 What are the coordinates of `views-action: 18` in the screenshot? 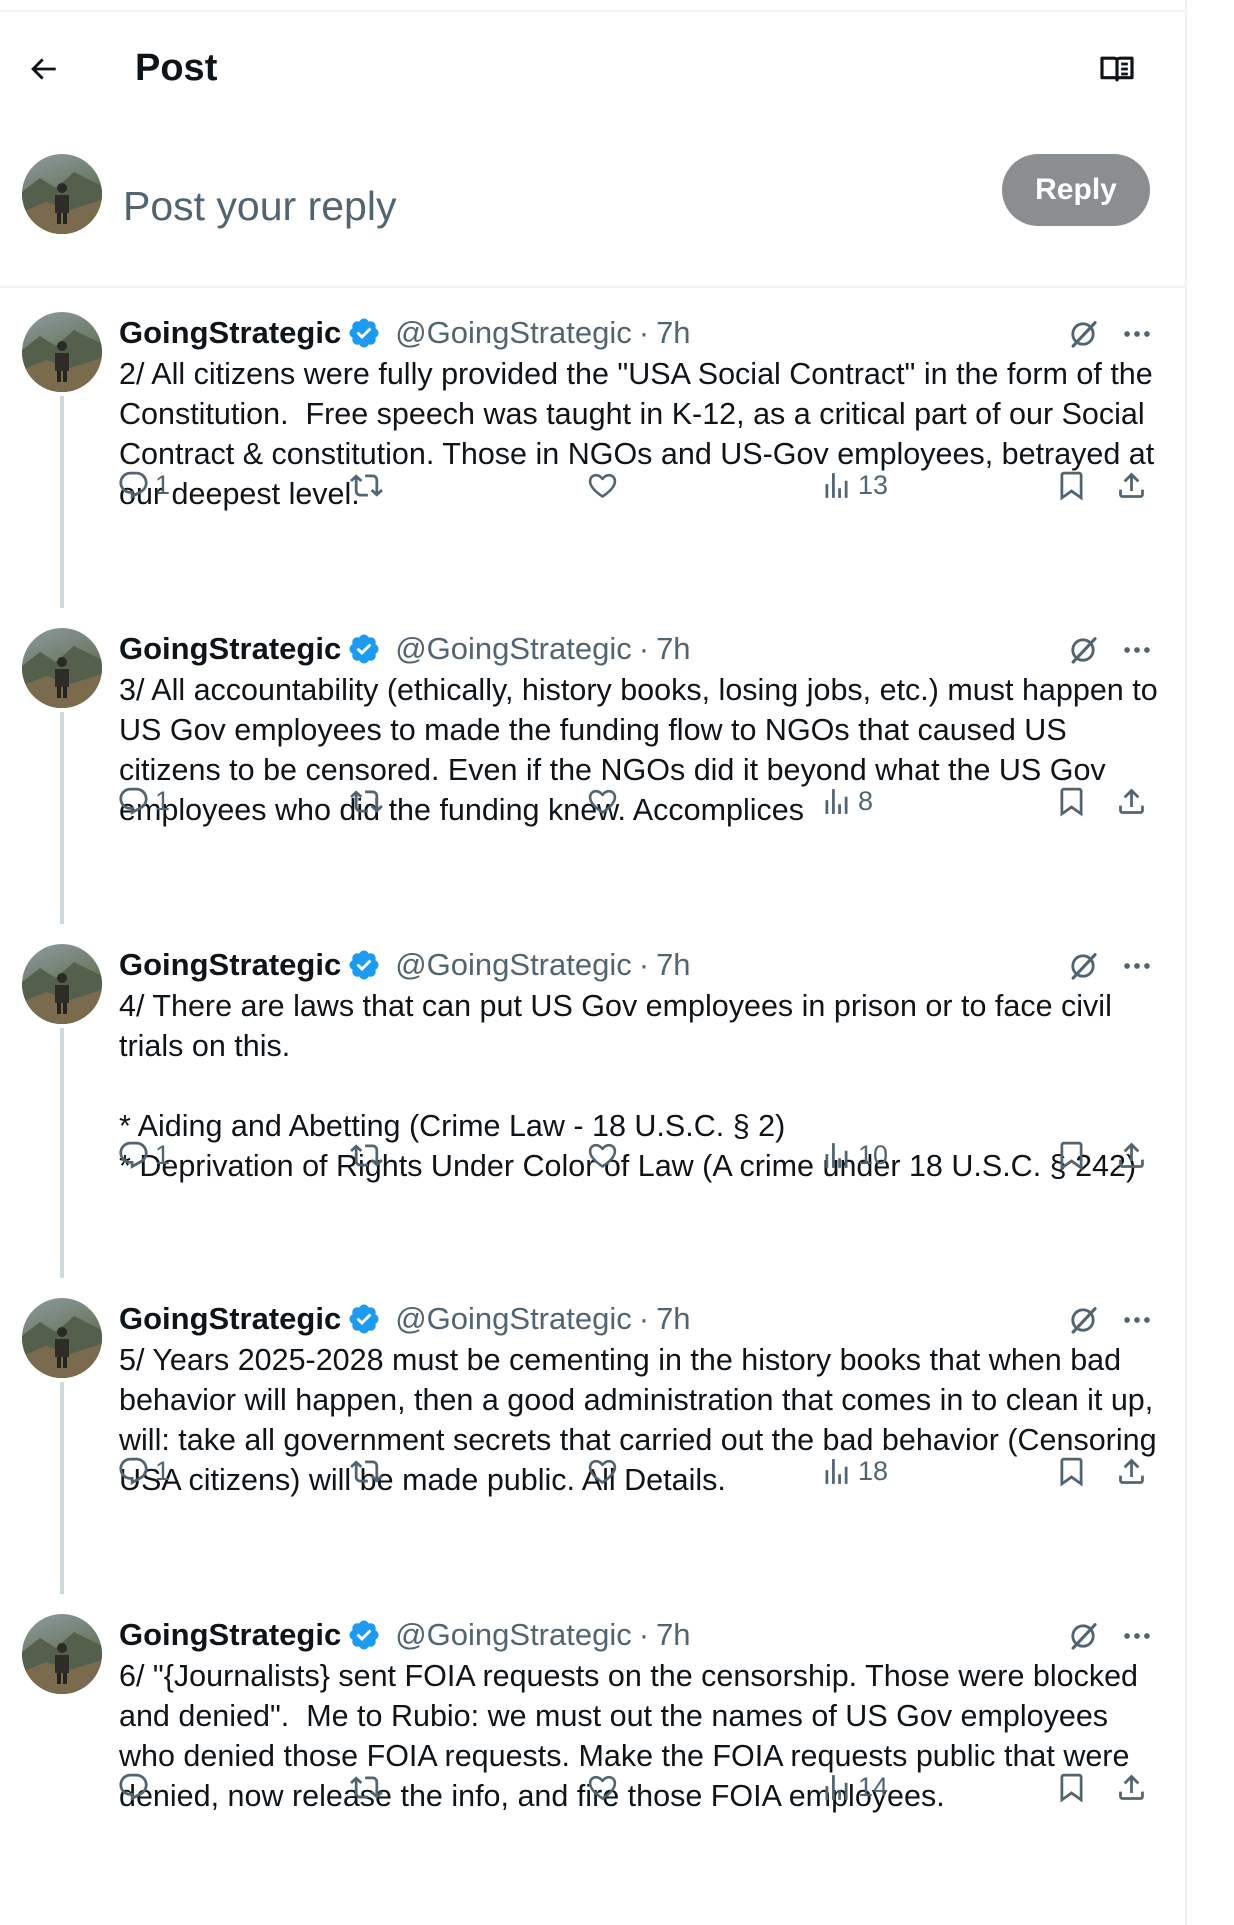 It's located at (854, 1471).